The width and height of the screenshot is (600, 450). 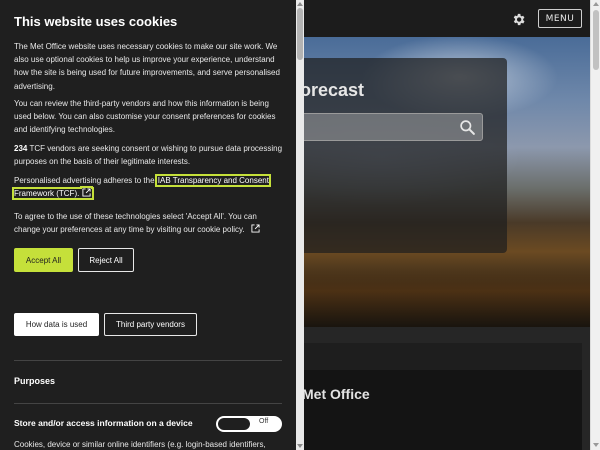 I want to click on purposes-heading: Purposes, so click(x=35, y=381).